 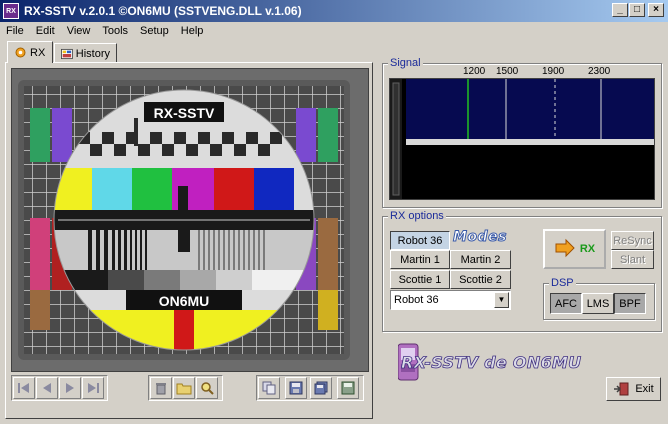 I want to click on brand-text: RX-SSTV de ON6MU, so click(x=491, y=363).